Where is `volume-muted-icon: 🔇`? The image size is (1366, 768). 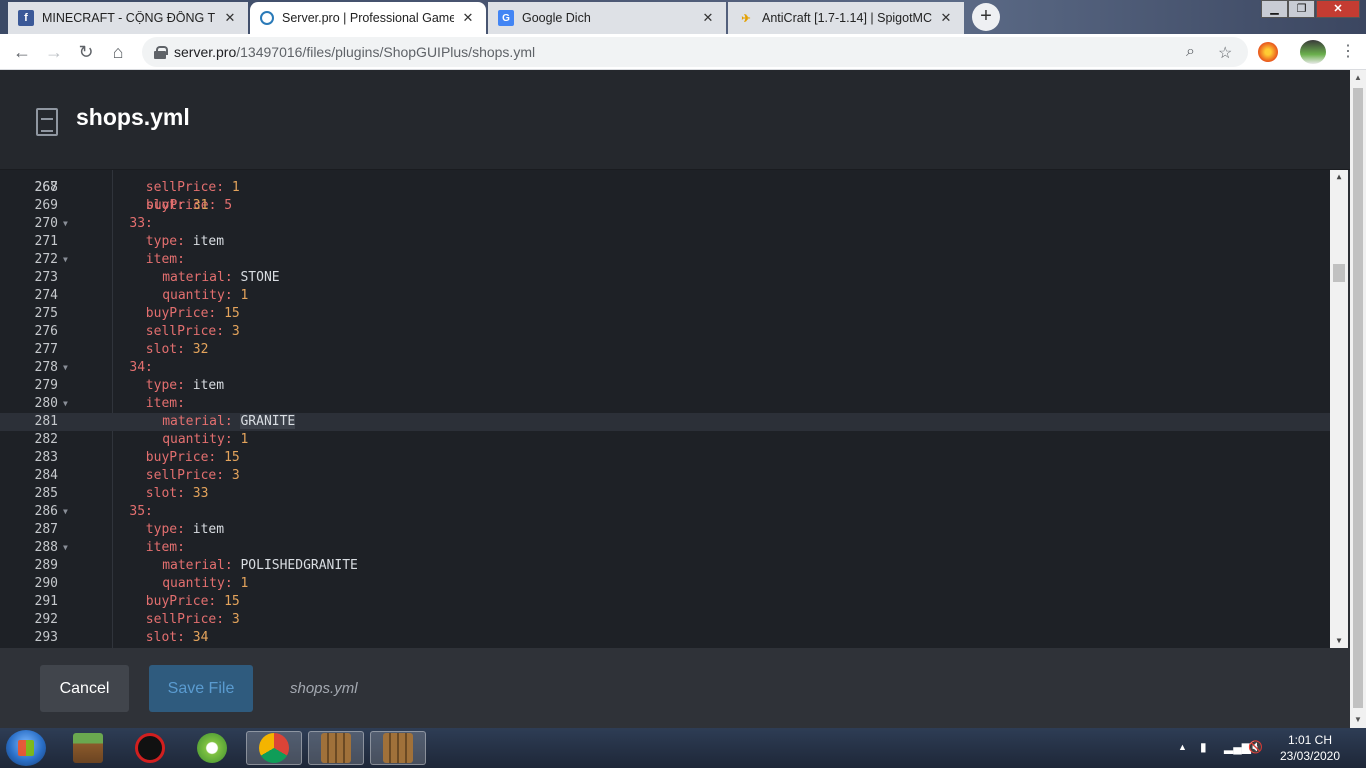
volume-muted-icon: 🔇 is located at coordinates (1255, 747).